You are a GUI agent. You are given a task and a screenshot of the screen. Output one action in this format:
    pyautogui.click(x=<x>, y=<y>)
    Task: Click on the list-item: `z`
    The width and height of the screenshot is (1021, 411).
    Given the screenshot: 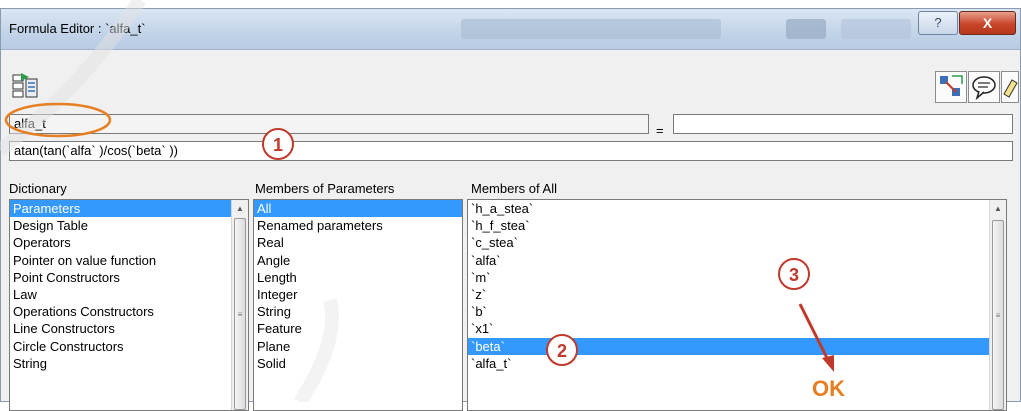 What is the action you would take?
    pyautogui.click(x=737, y=294)
    